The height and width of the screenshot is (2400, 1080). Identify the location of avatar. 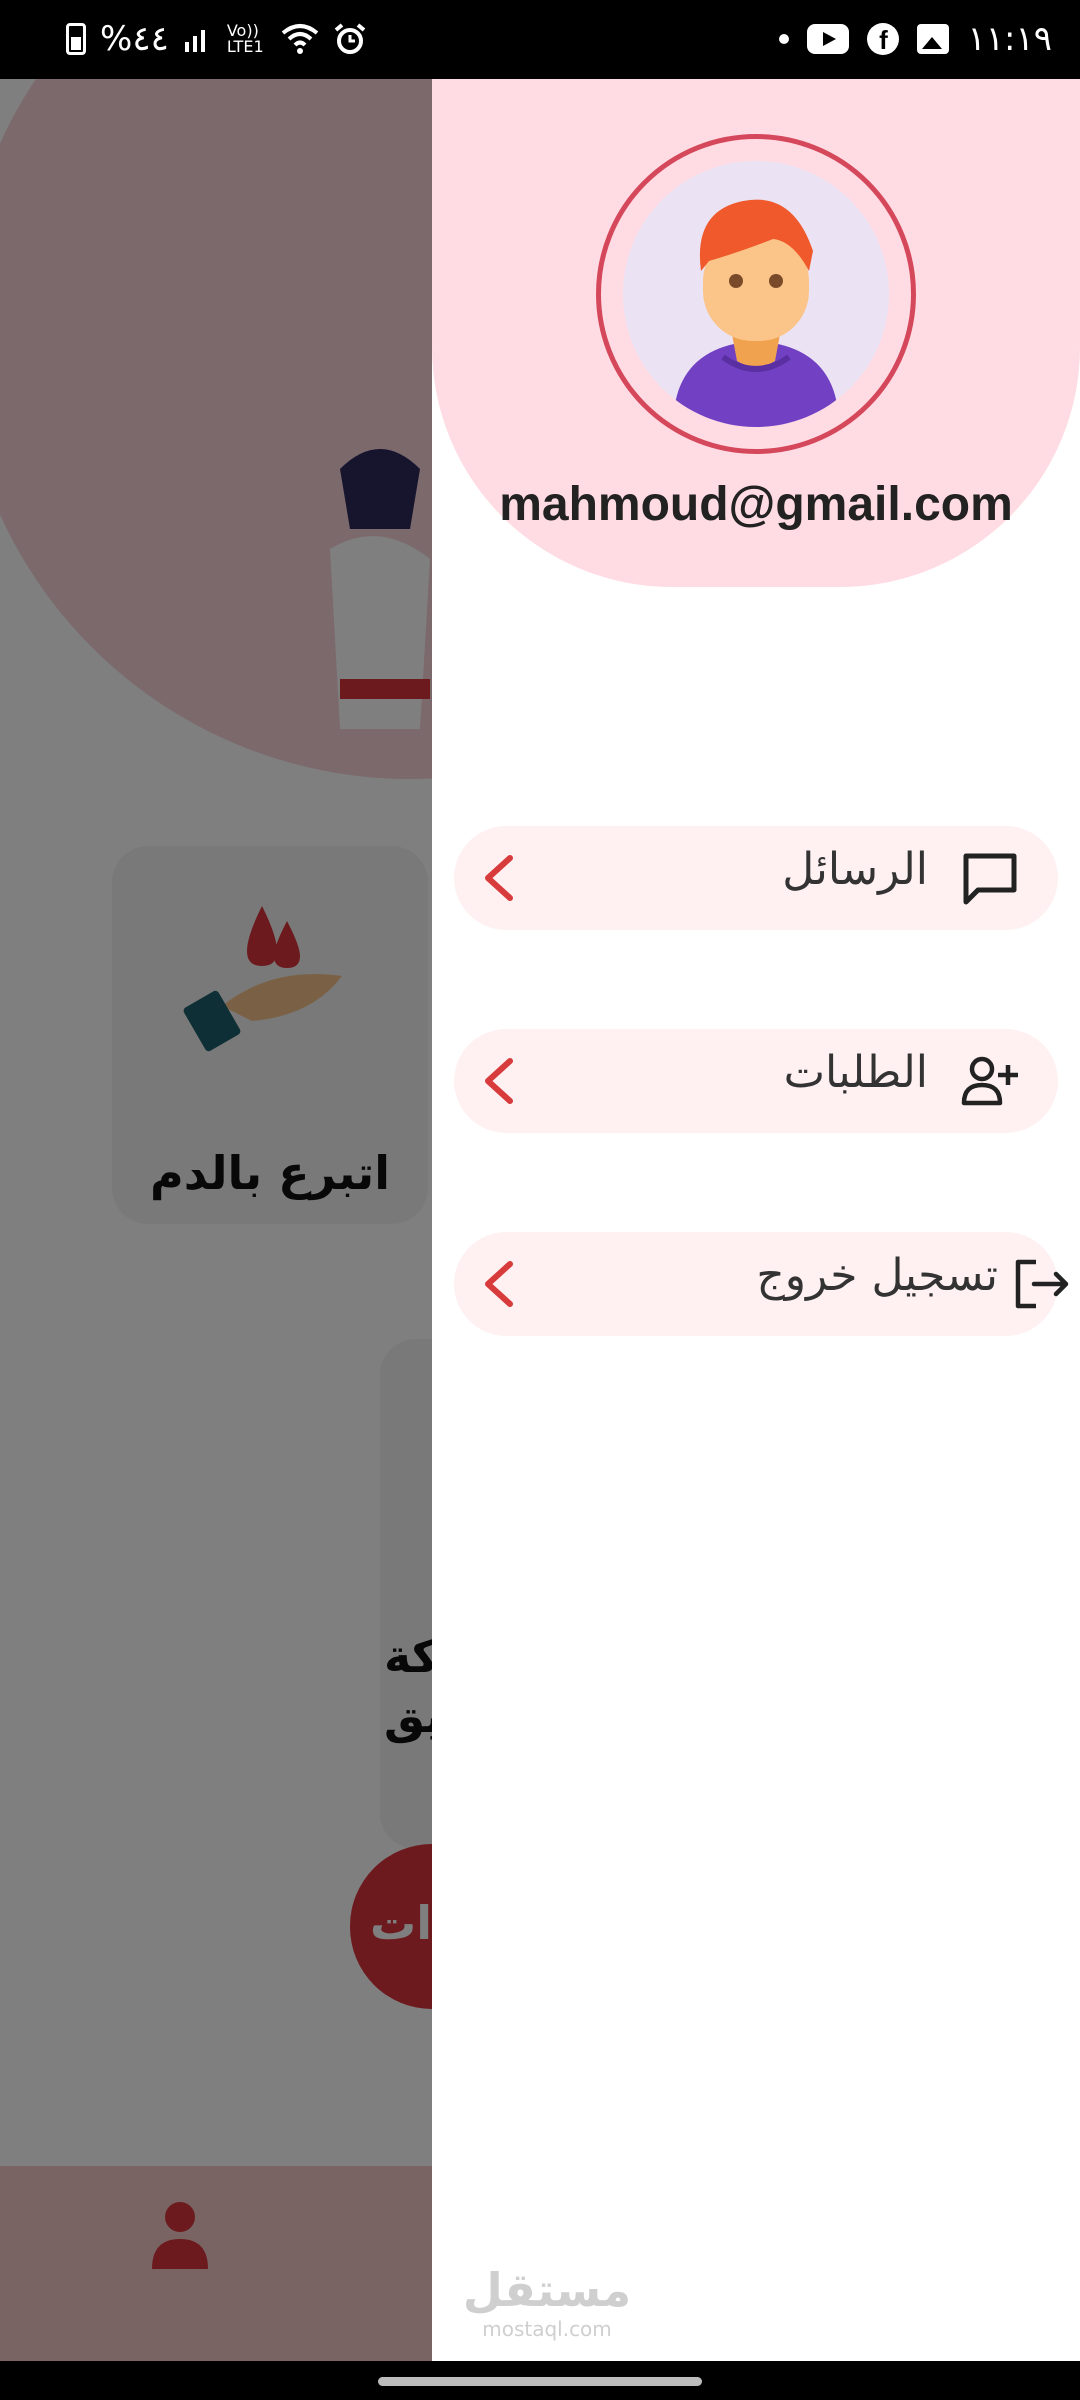
(756, 294).